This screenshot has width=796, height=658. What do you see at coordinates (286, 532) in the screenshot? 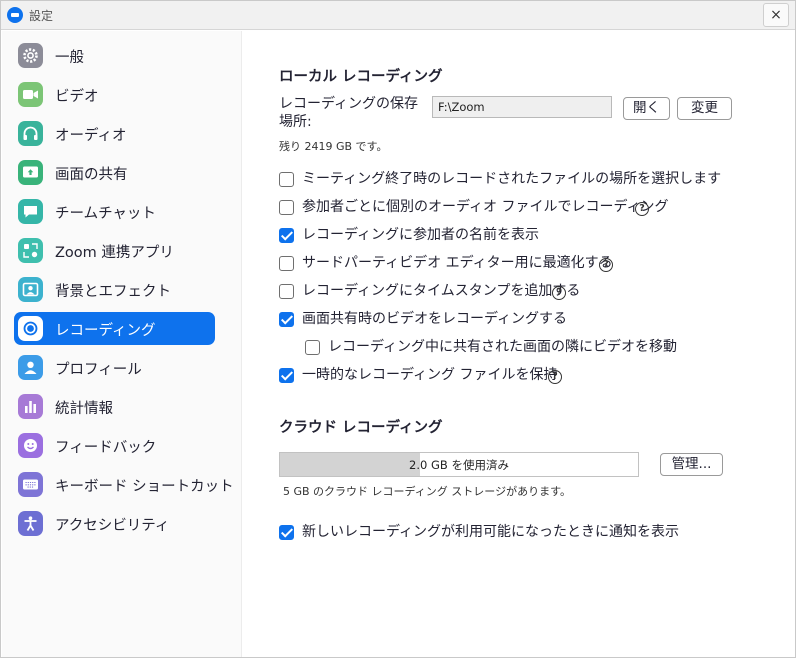
I see `notify-new-recording-checkbox` at bounding box center [286, 532].